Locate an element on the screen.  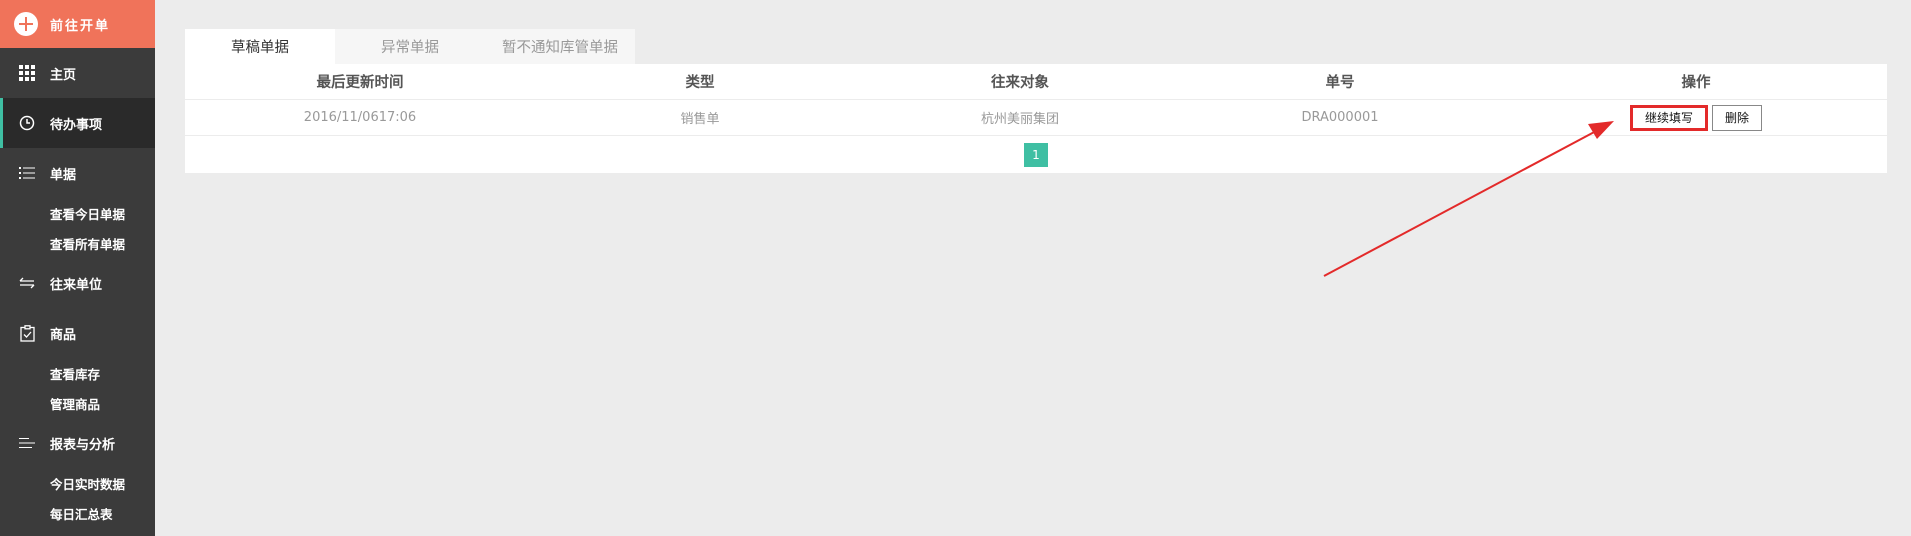
continue-editing-button: 继续填写 is located at coordinates (1668, 117).